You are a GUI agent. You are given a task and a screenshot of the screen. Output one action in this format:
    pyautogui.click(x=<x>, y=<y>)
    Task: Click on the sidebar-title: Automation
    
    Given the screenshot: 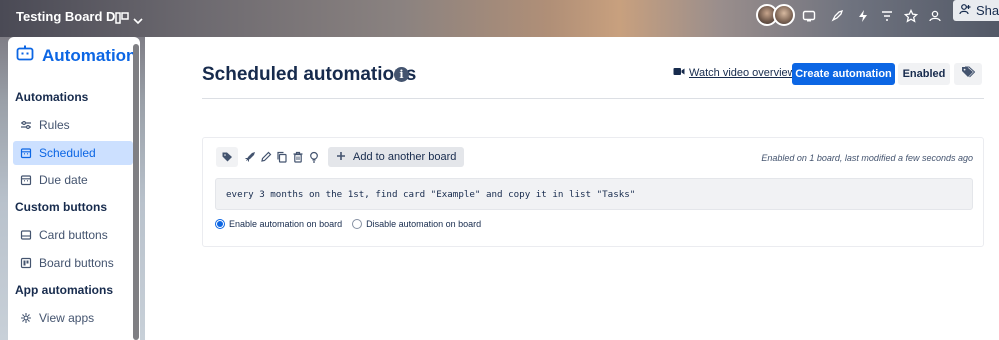 What is the action you would take?
    pyautogui.click(x=89, y=55)
    